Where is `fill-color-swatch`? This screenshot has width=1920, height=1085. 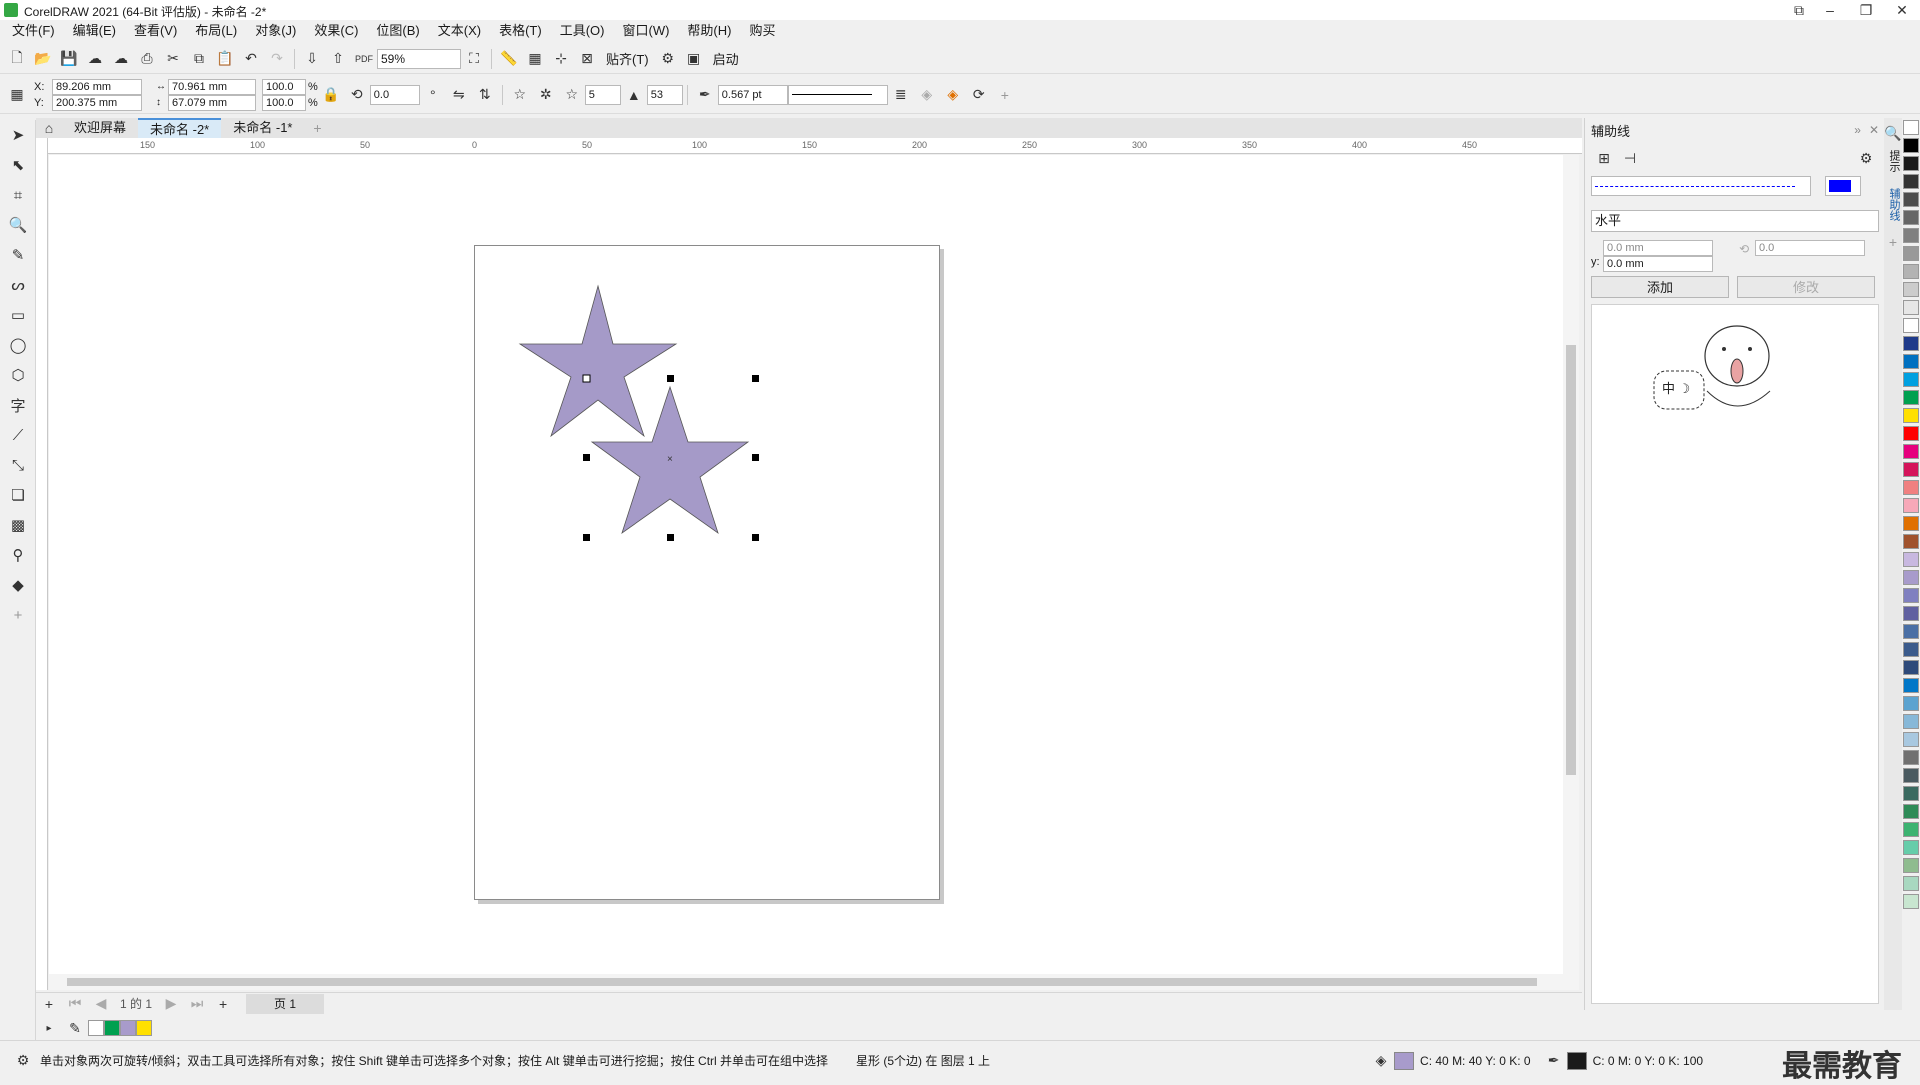 fill-color-swatch is located at coordinates (1404, 1060).